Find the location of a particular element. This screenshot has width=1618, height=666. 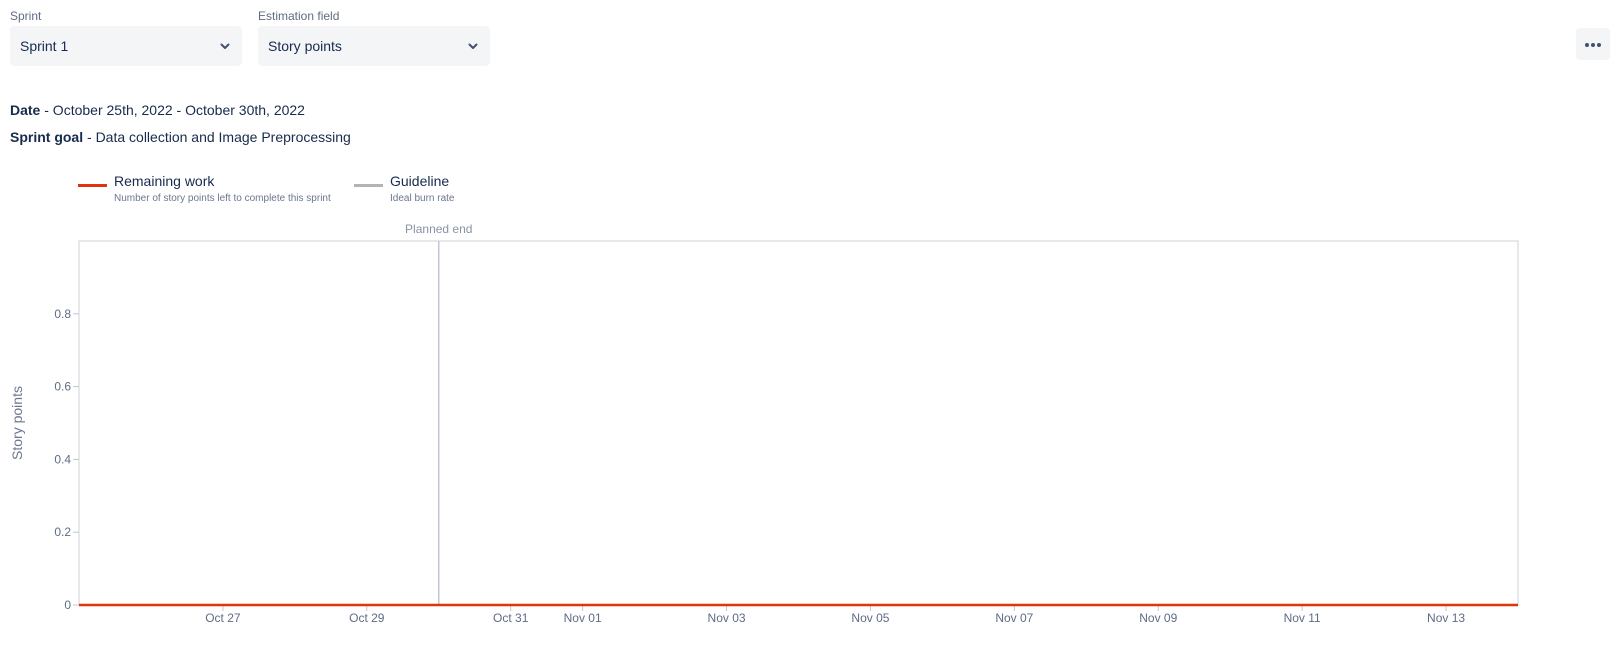

x-tick-label: Nov 13 is located at coordinates (1446, 618).